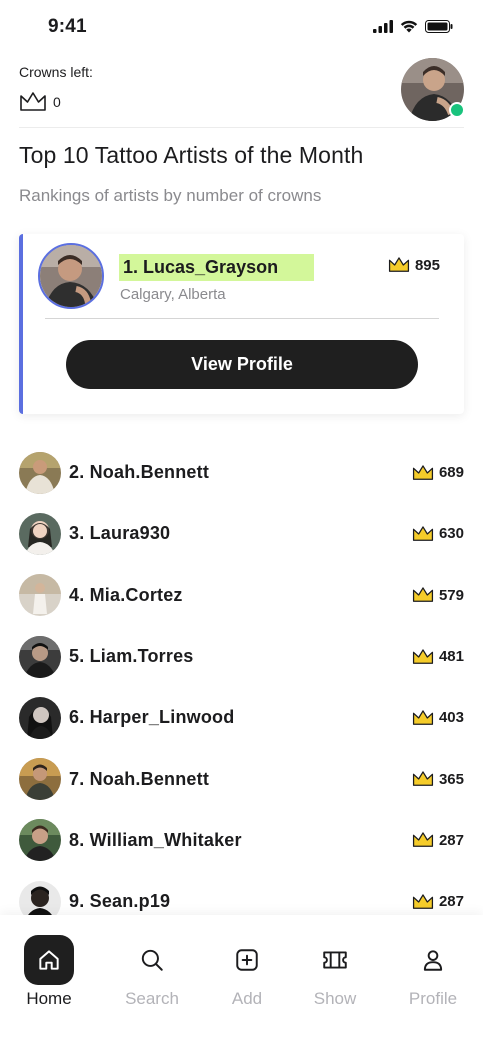 The width and height of the screenshot is (483, 1050). What do you see at coordinates (439, 26) in the screenshot?
I see `battery-icon` at bounding box center [439, 26].